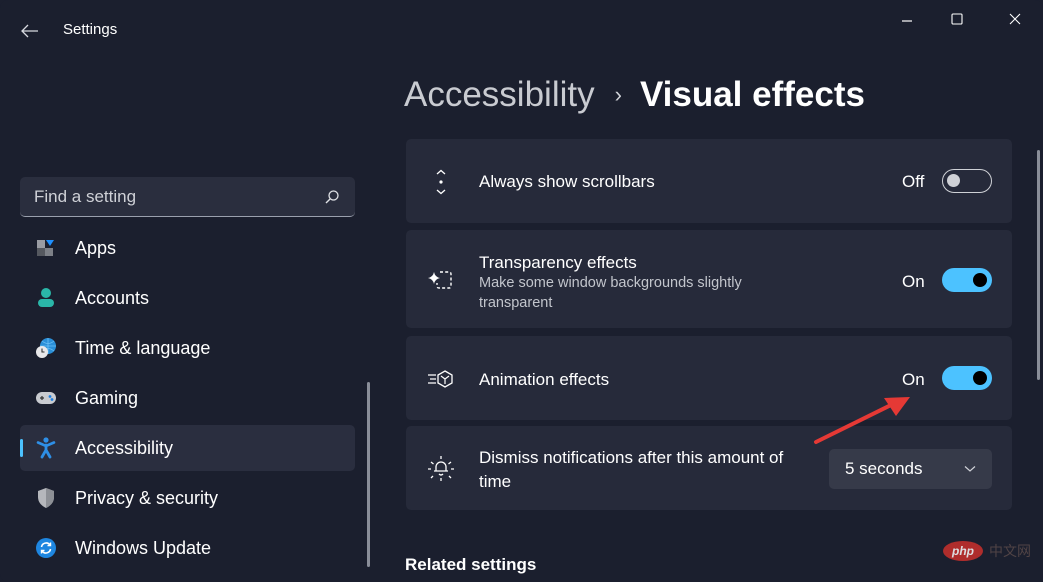 Image resolution: width=1043 pixels, height=582 pixels. What do you see at coordinates (124, 447) in the screenshot?
I see `sidebar-item-label: Accessibility` at bounding box center [124, 447].